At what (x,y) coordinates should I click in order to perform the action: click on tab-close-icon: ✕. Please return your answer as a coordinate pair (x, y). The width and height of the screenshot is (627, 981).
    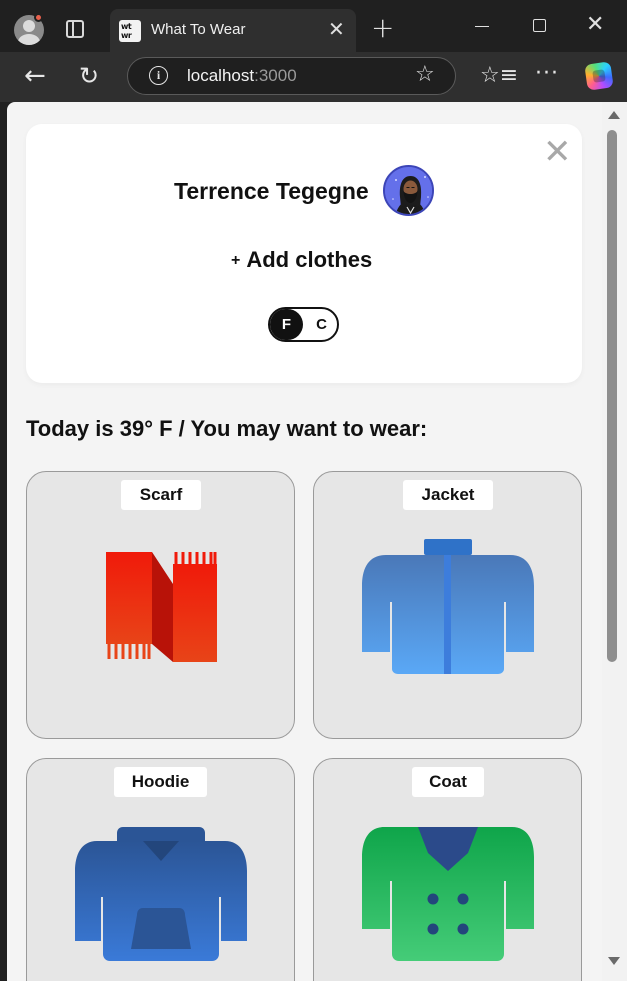
    Looking at the image, I should click on (336, 29).